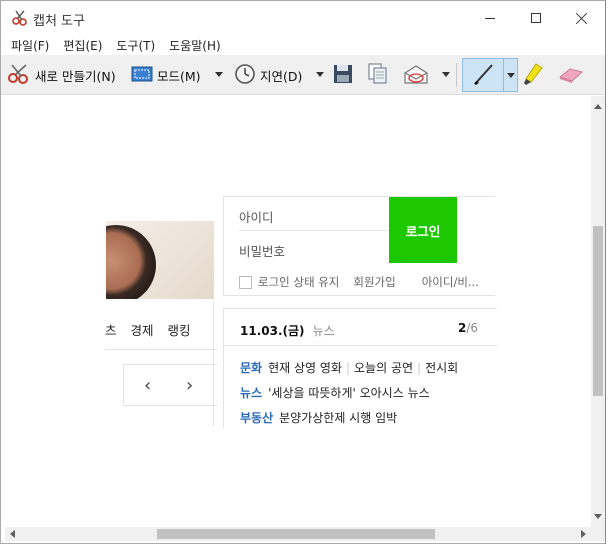 This screenshot has width=610, height=548. I want to click on highlighter-icon, so click(534, 75).